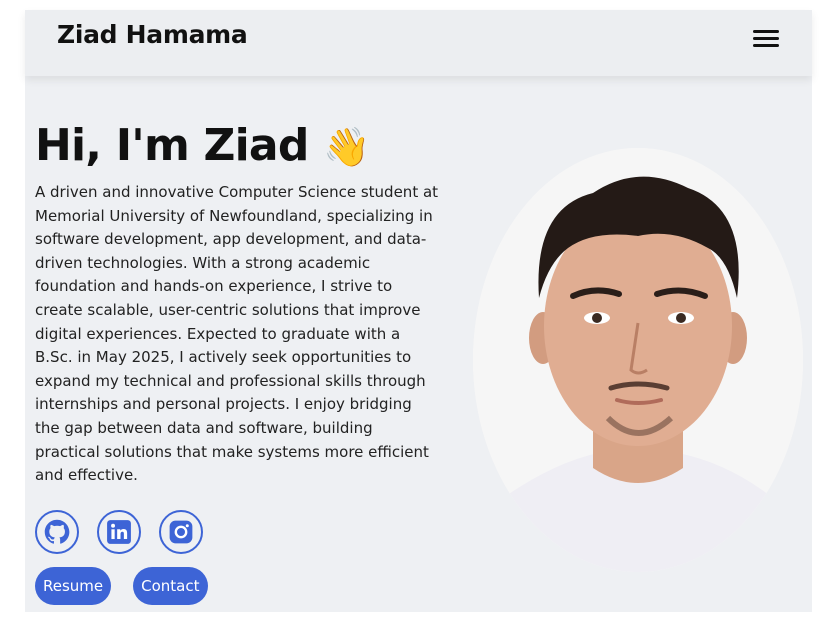  What do you see at coordinates (418, 43) in the screenshot?
I see `navbar: Ziad Hamama` at bounding box center [418, 43].